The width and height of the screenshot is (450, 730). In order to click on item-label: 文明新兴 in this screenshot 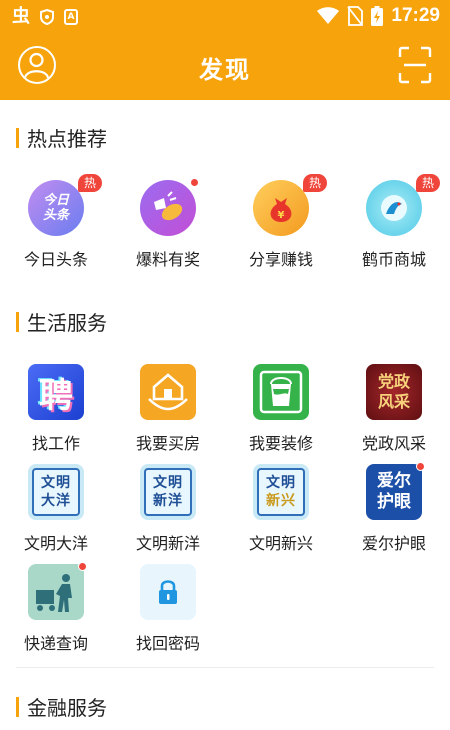, I will do `click(280, 543)`.